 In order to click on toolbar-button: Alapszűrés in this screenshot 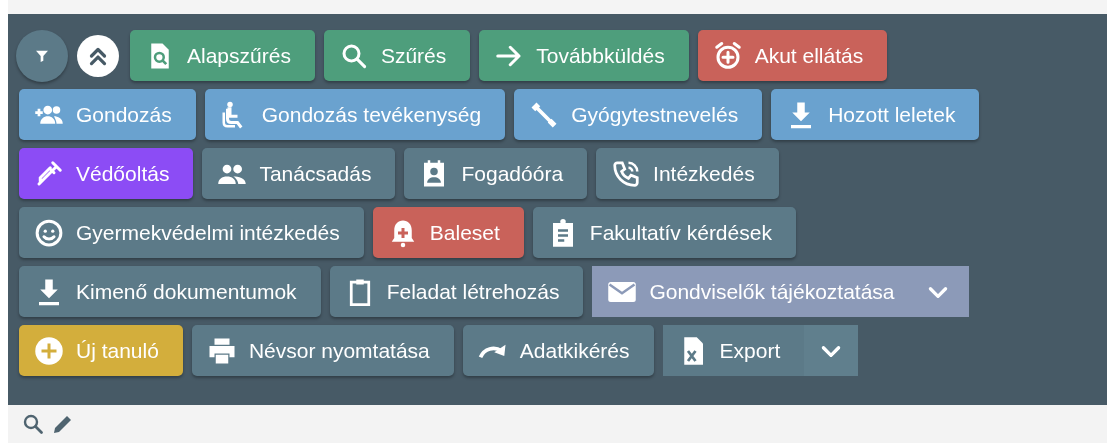, I will do `click(222, 55)`.